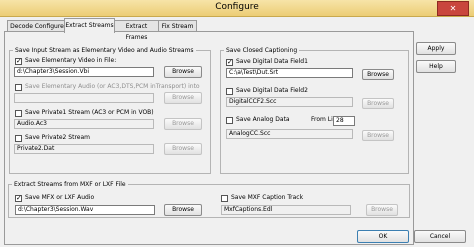 This screenshot has height=247, width=474. What do you see at coordinates (436, 66) in the screenshot?
I see `help-button: Help` at bounding box center [436, 66].